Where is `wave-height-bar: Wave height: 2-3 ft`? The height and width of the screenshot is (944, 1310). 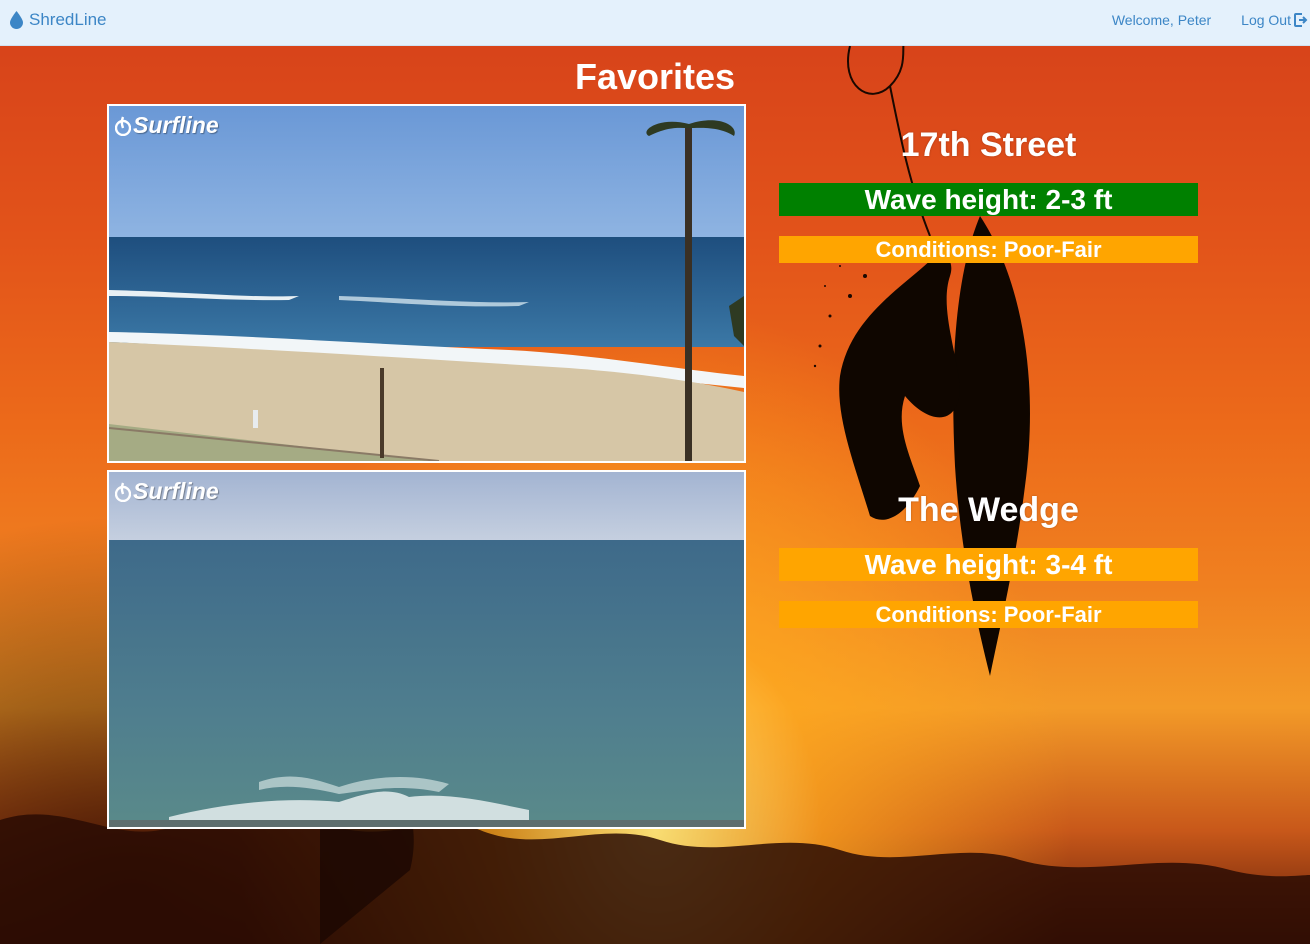 wave-height-bar: Wave height: 2-3 ft is located at coordinates (988, 199).